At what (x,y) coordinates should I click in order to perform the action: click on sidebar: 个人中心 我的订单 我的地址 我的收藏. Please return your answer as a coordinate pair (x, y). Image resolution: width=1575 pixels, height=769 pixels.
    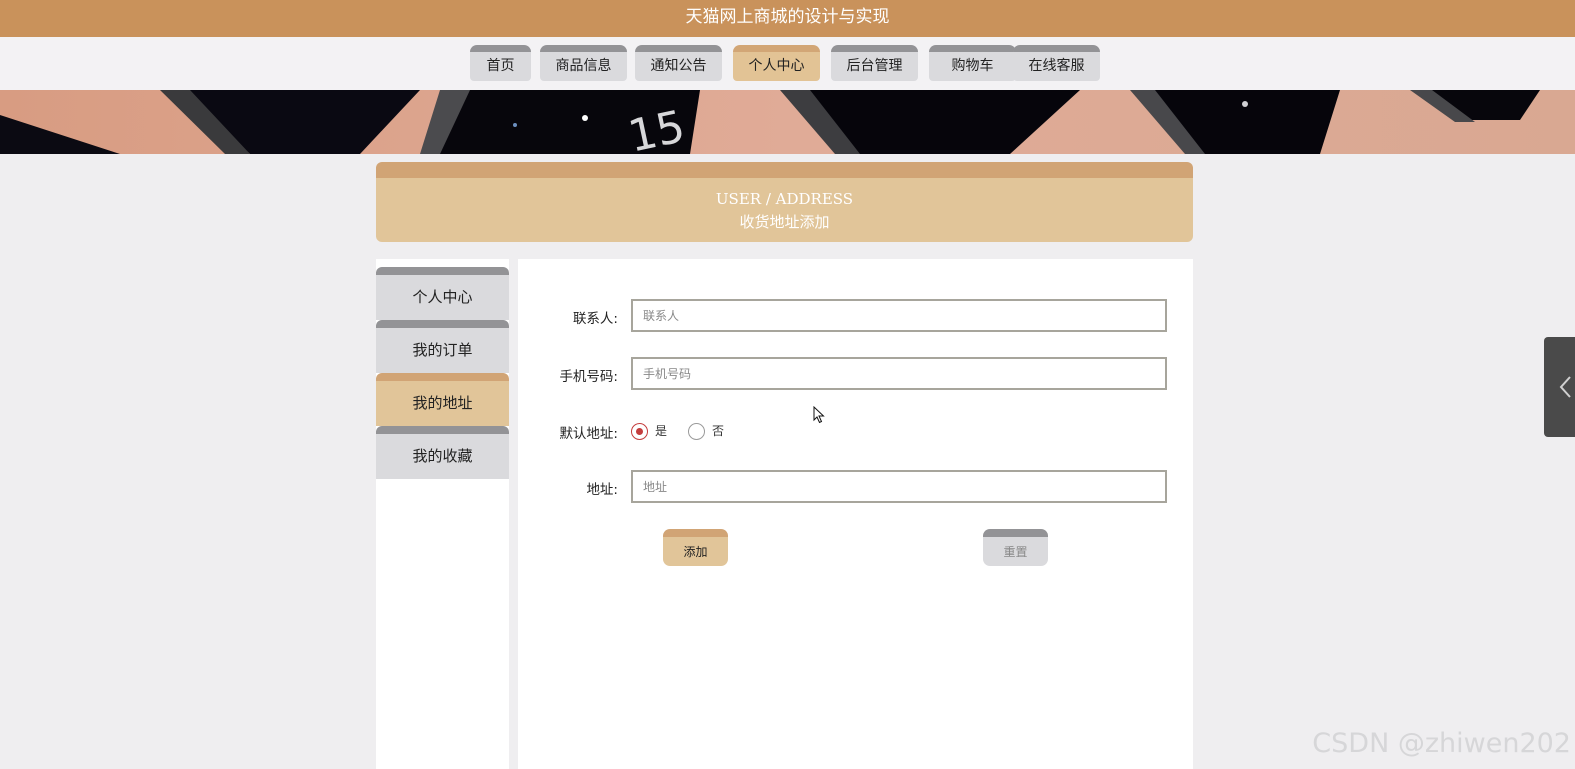
    Looking at the image, I should click on (442, 514).